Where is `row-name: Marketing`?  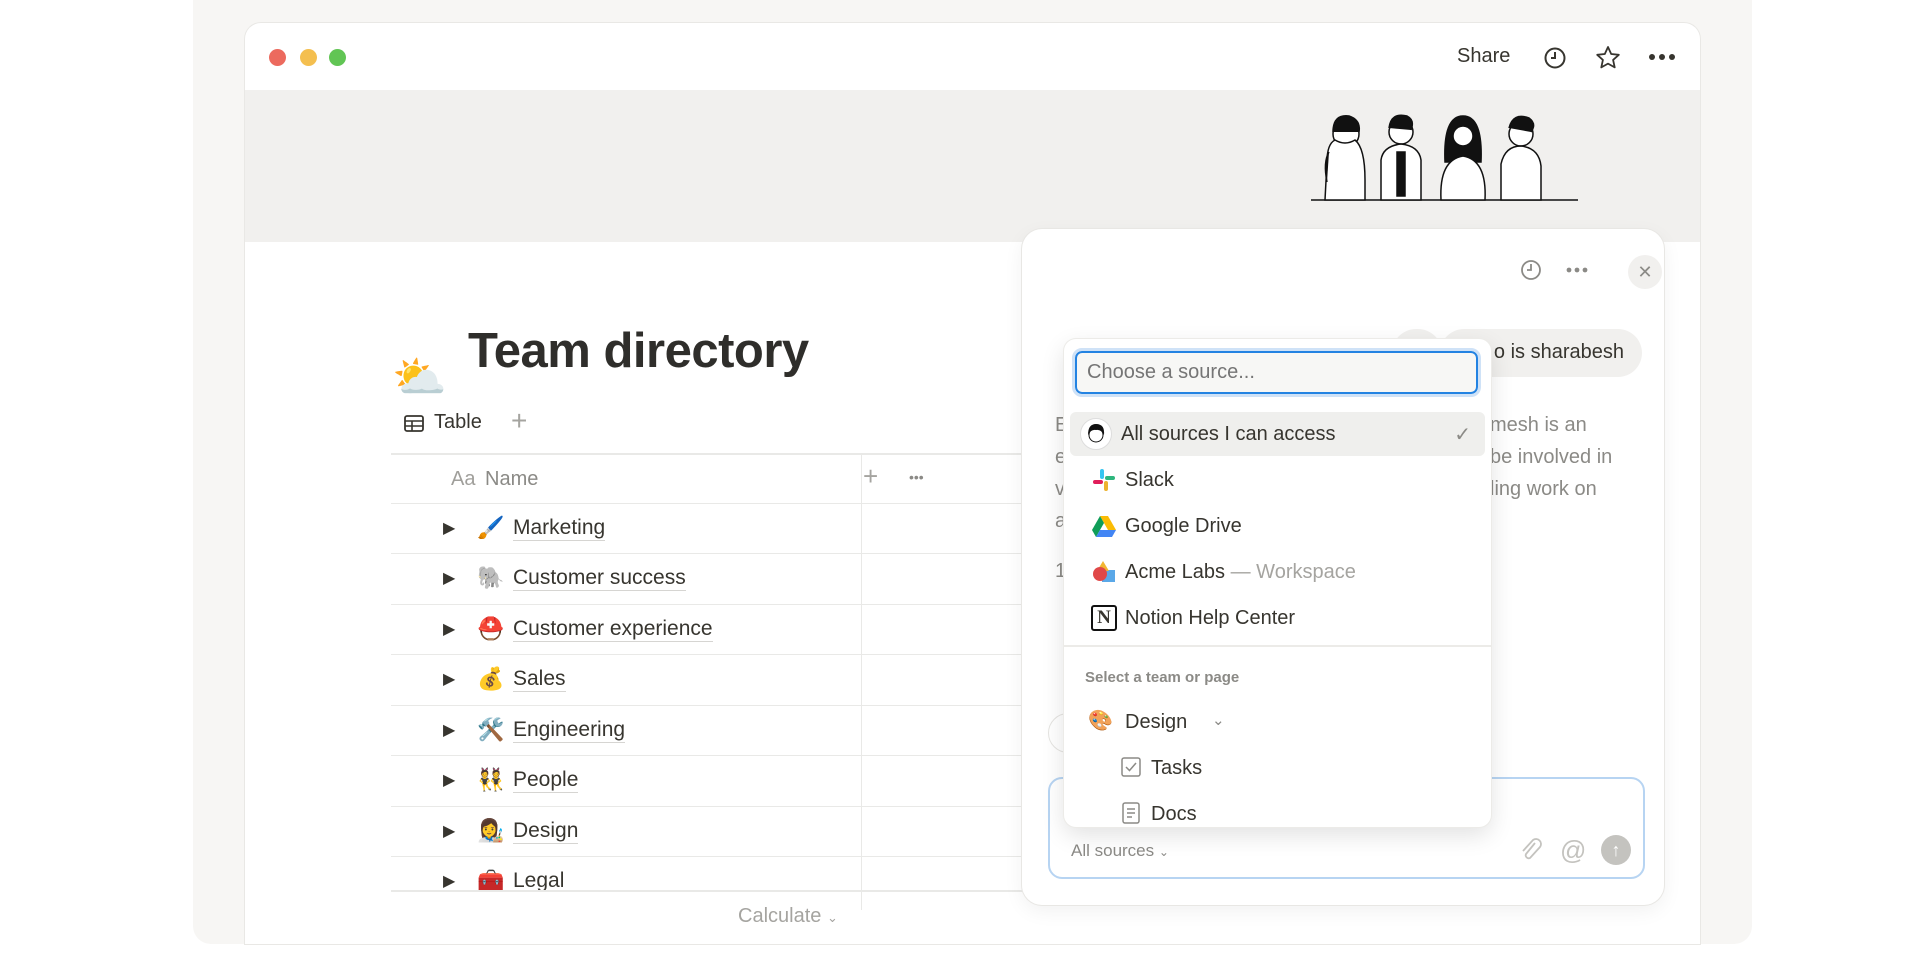 row-name: Marketing is located at coordinates (559, 528).